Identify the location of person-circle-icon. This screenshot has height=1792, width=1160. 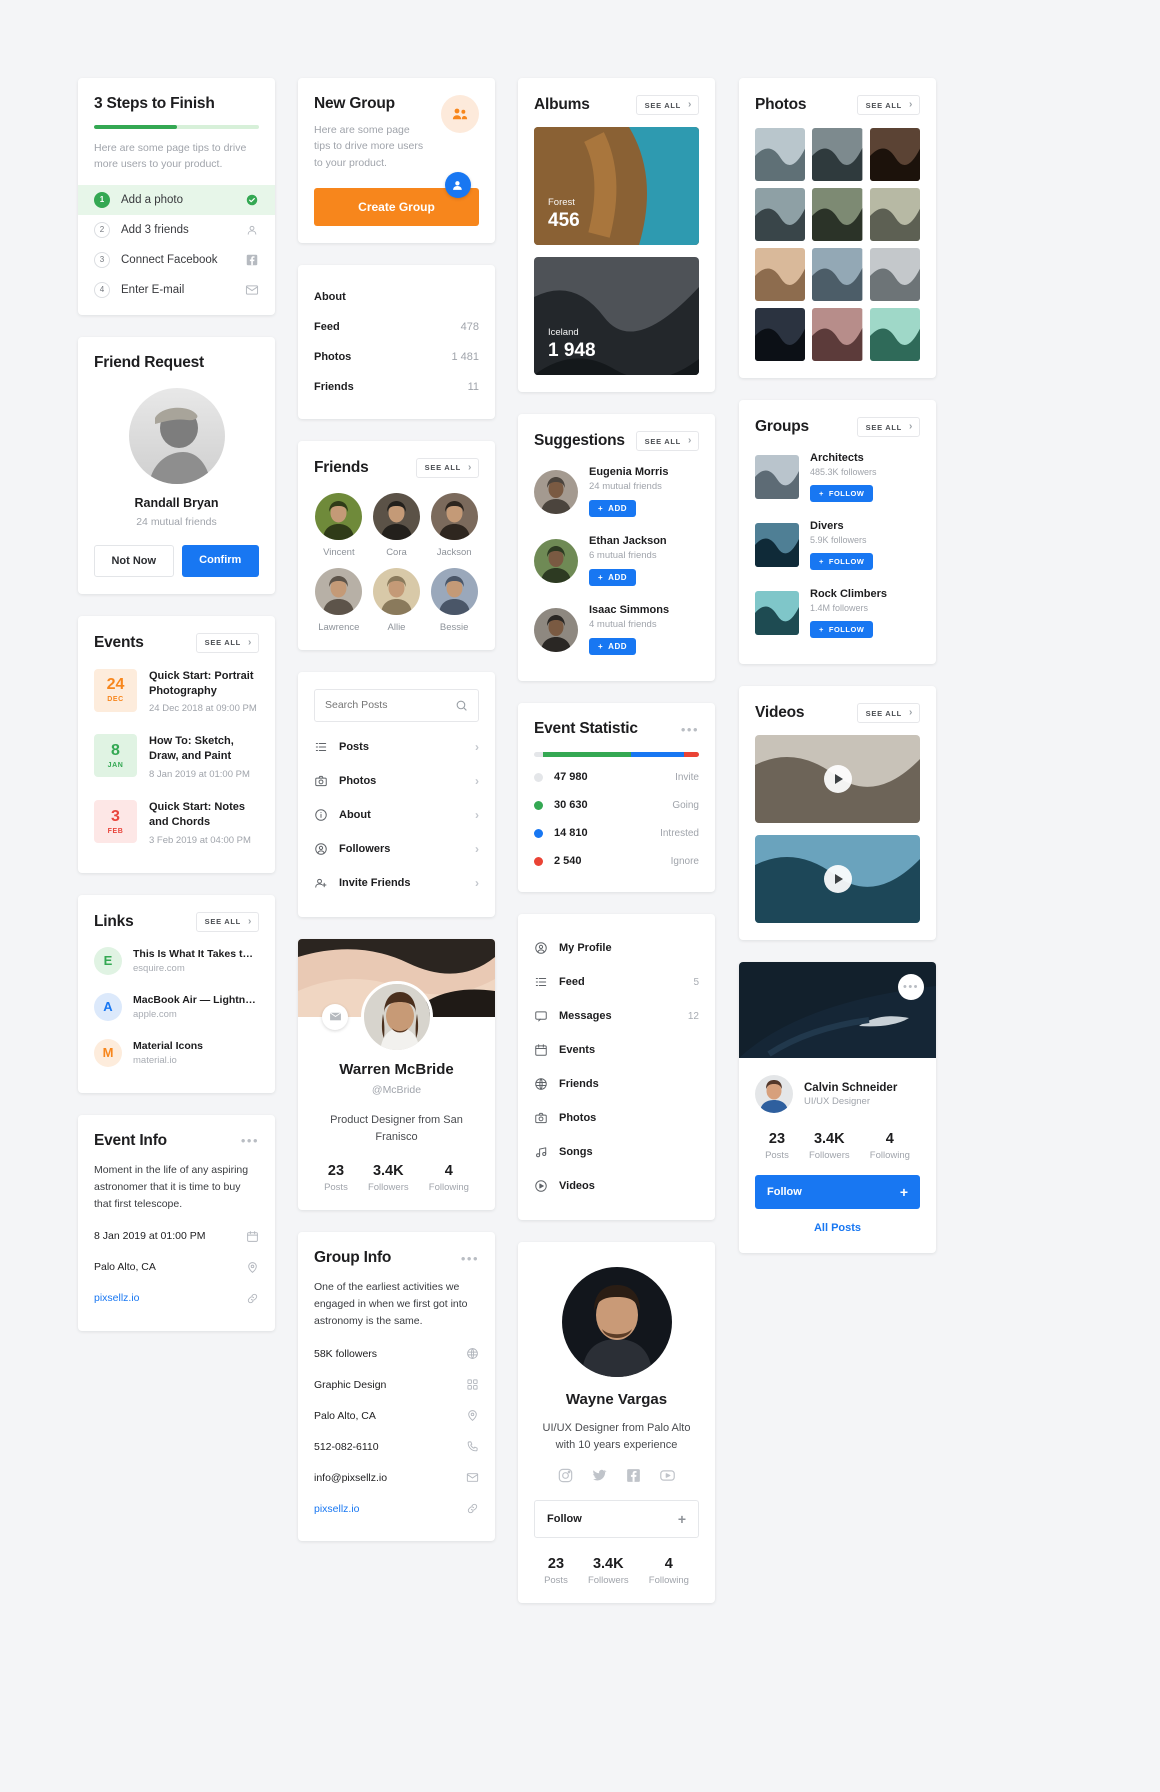
(321, 849).